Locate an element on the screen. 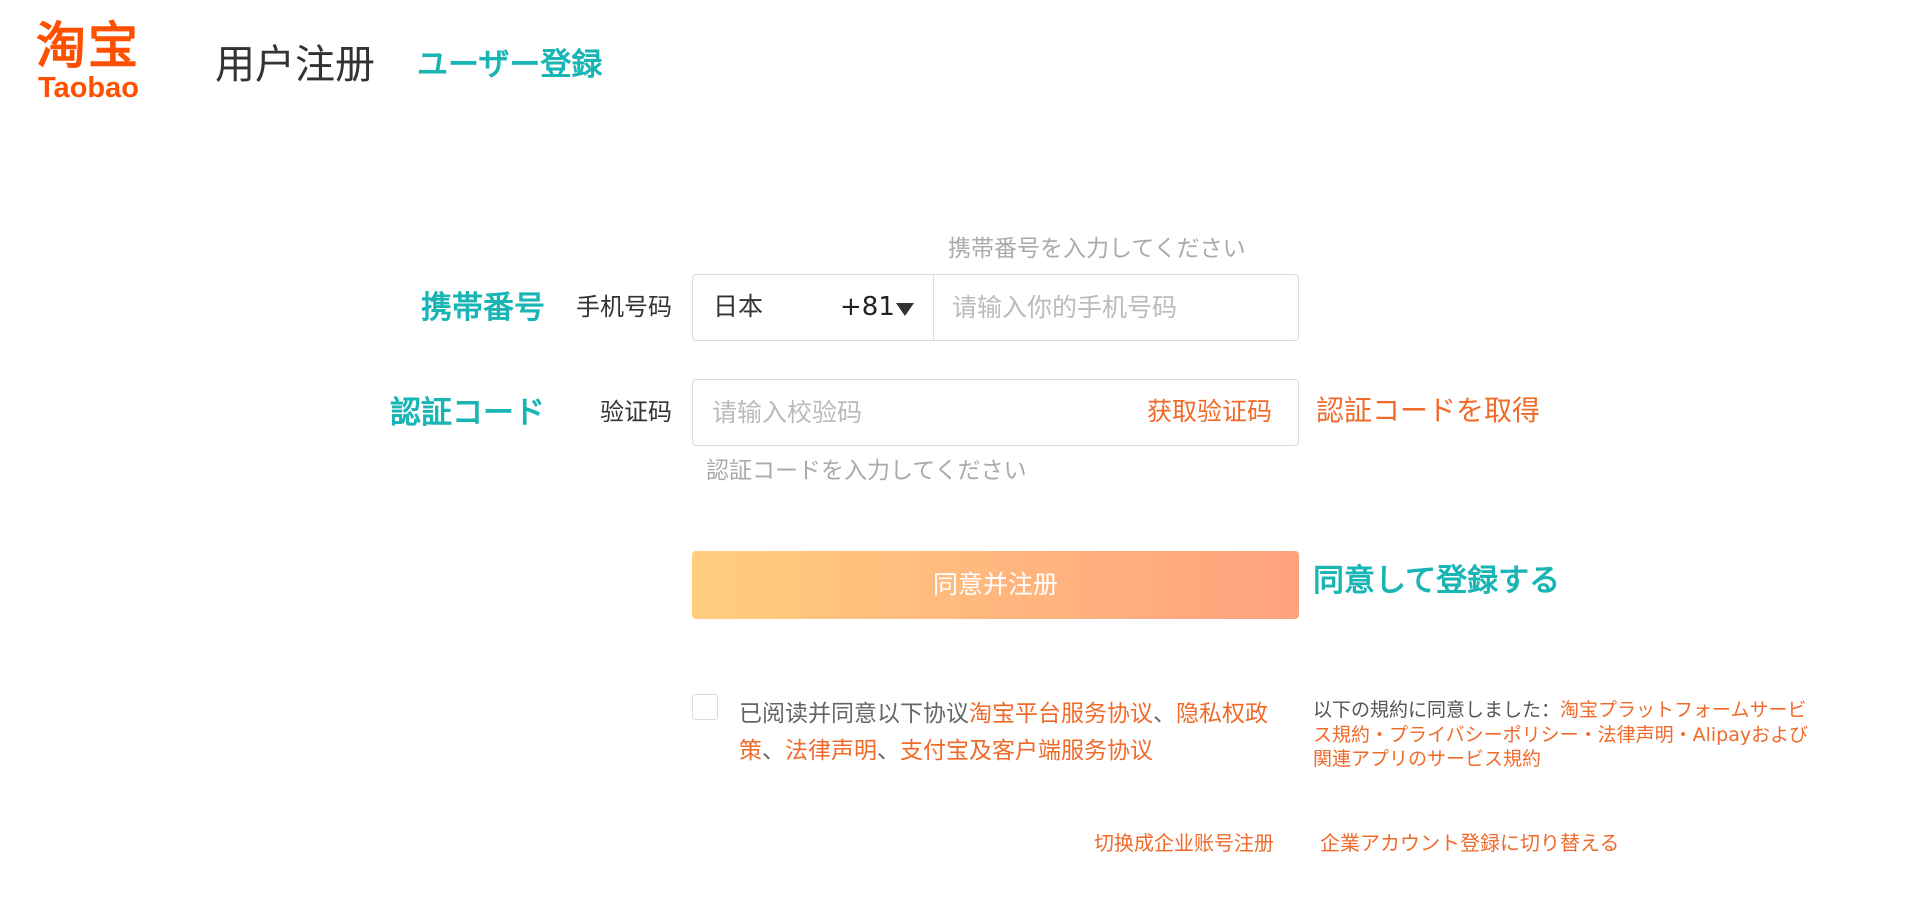  country-code-select: 日本 +81 is located at coordinates (813, 307).